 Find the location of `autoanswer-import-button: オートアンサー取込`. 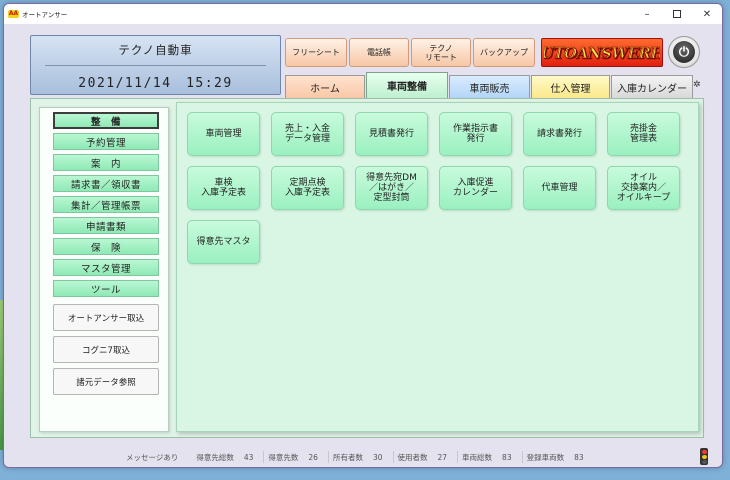

autoanswer-import-button: オートアンサー取込 is located at coordinates (106, 317).